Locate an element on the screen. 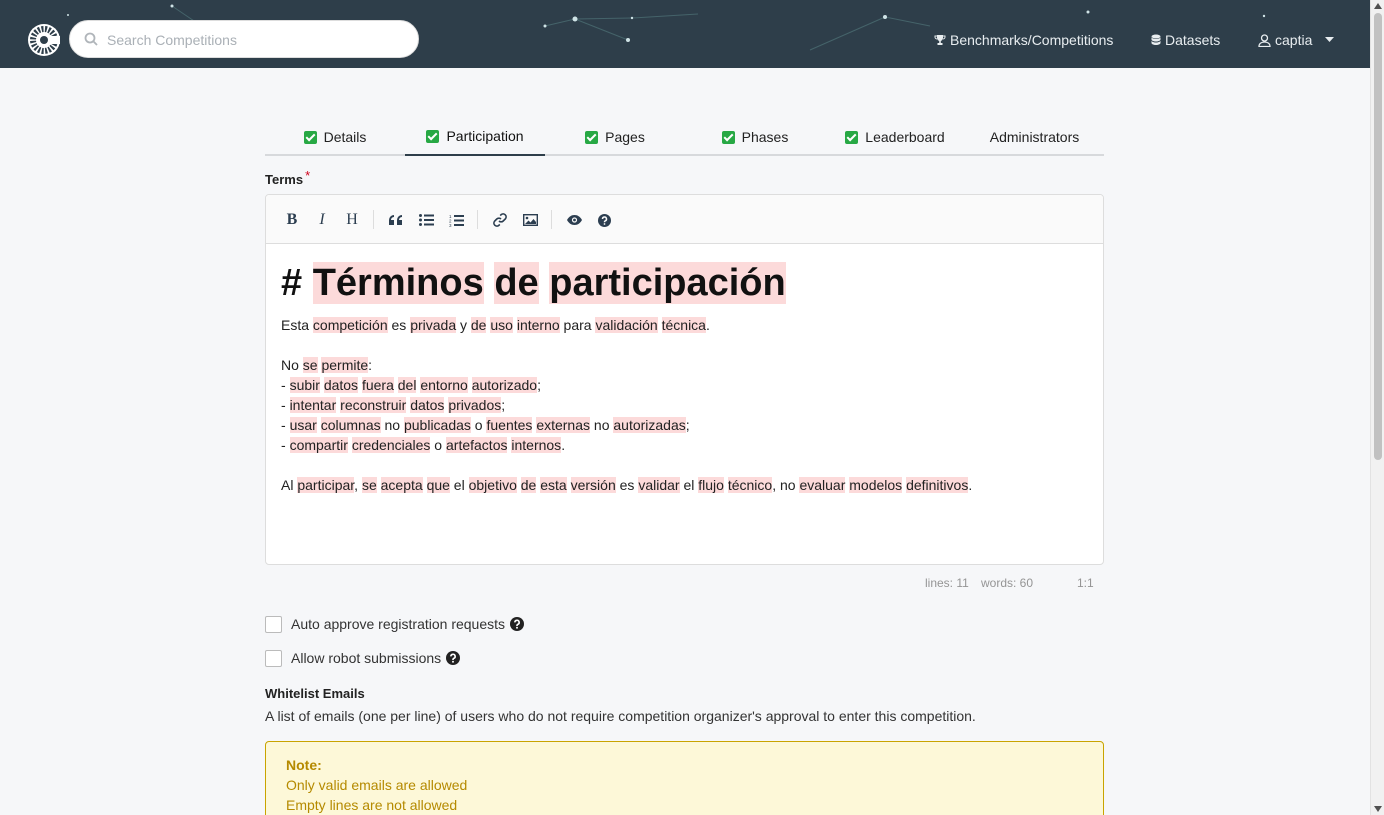  search-bar is located at coordinates (244, 39).